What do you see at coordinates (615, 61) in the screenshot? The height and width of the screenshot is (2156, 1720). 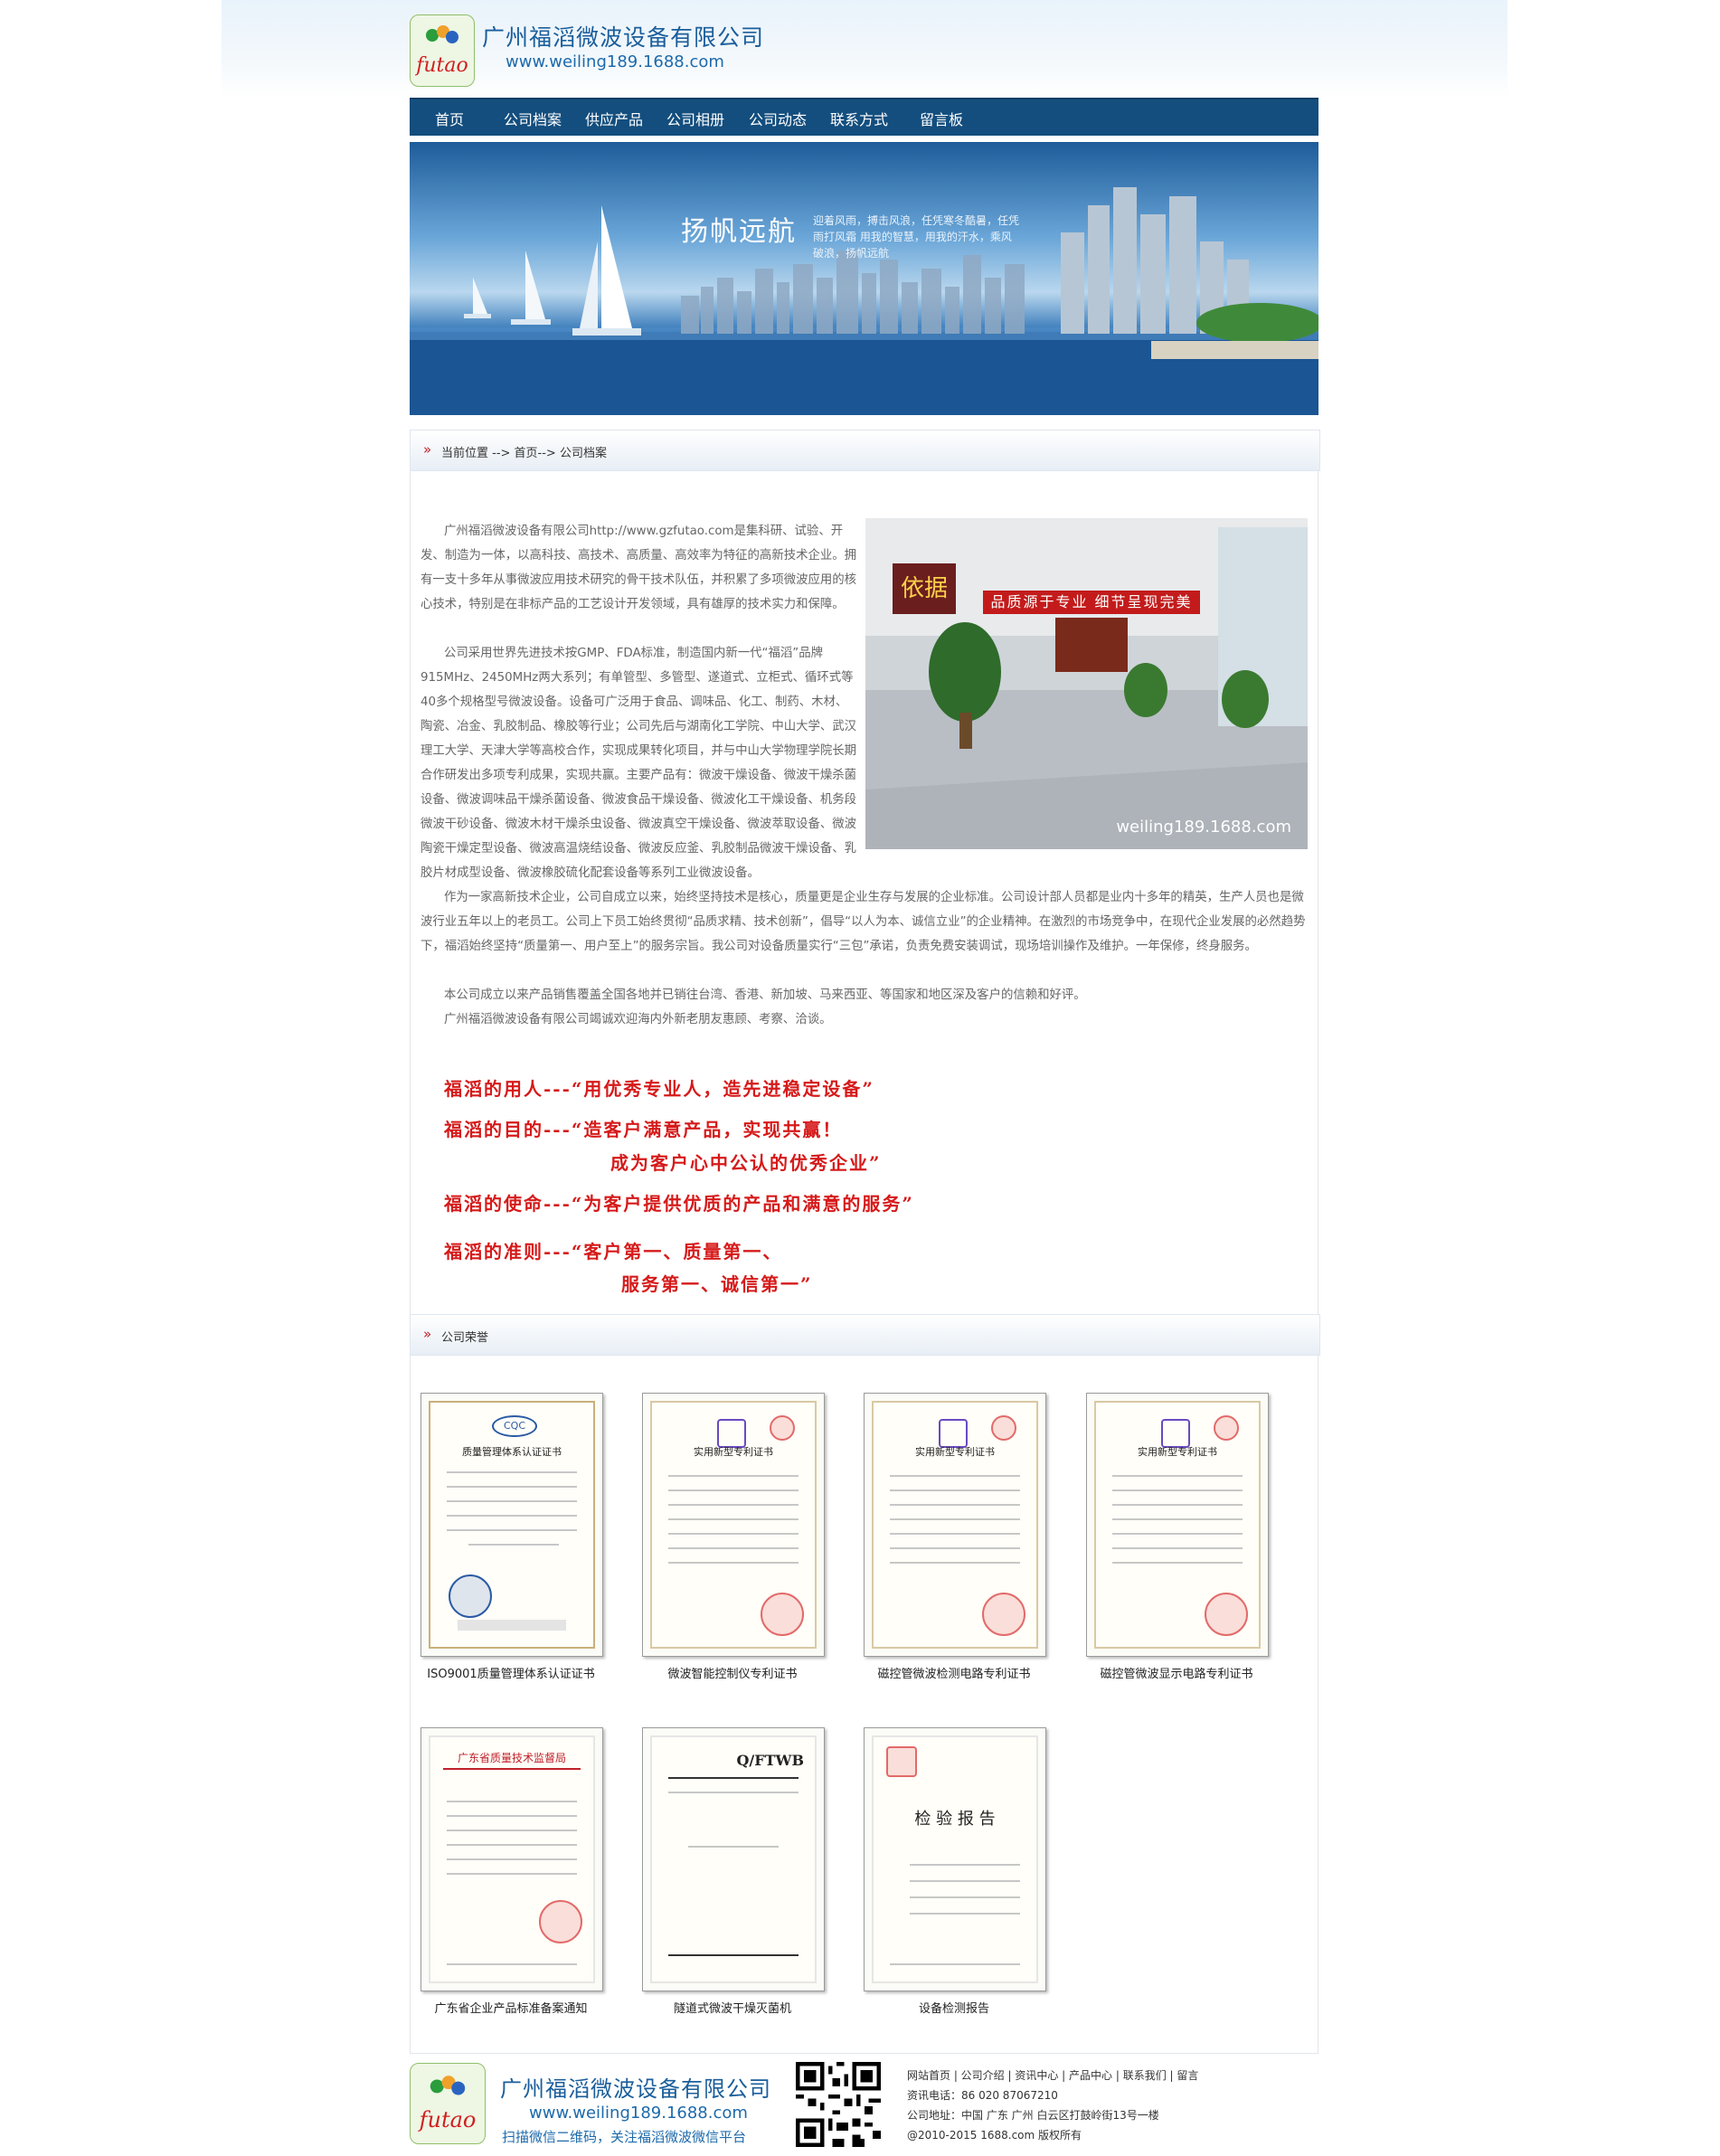 I see `company-url: www.weiling189.1688.com` at bounding box center [615, 61].